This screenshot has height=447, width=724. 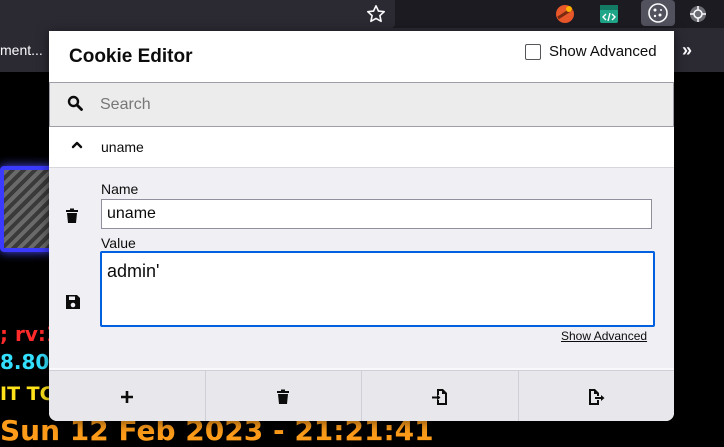 What do you see at coordinates (565, 14) in the screenshot?
I see `fox-extension-icon` at bounding box center [565, 14].